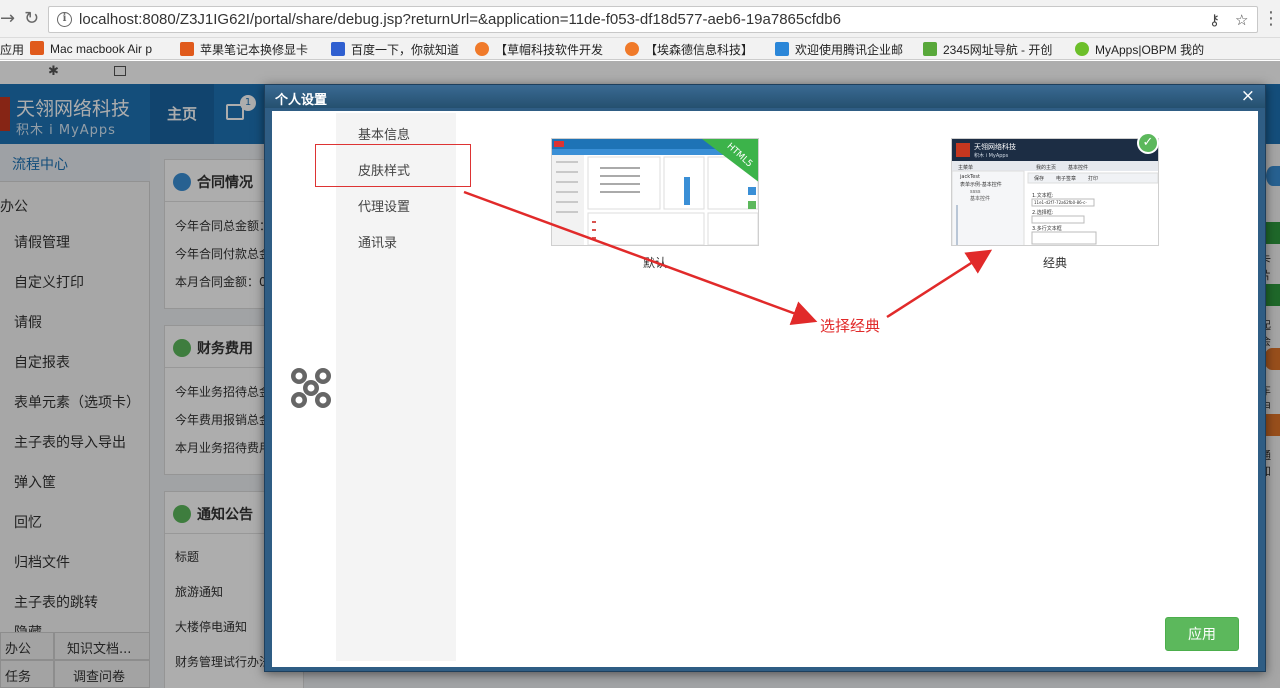 This screenshot has height=688, width=1280. Describe the element at coordinates (384, 133) in the screenshot. I see `menu-item-basic-info: 基本信息` at that location.